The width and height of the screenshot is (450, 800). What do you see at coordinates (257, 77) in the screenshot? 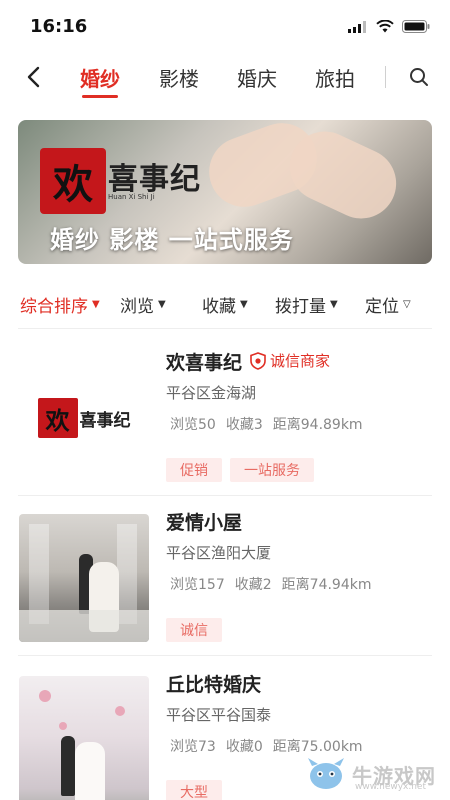
I see `tab-wedding-planning: 婚庆` at bounding box center [257, 77].